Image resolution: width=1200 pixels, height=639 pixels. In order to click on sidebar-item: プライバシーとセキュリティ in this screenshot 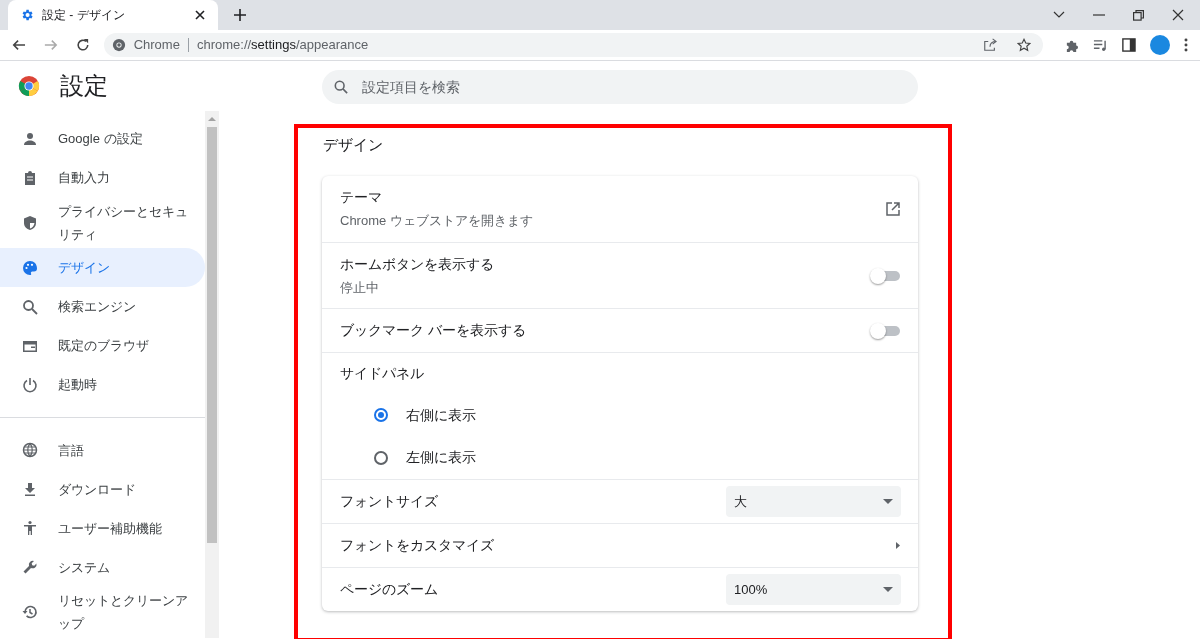, I will do `click(102, 223)`.